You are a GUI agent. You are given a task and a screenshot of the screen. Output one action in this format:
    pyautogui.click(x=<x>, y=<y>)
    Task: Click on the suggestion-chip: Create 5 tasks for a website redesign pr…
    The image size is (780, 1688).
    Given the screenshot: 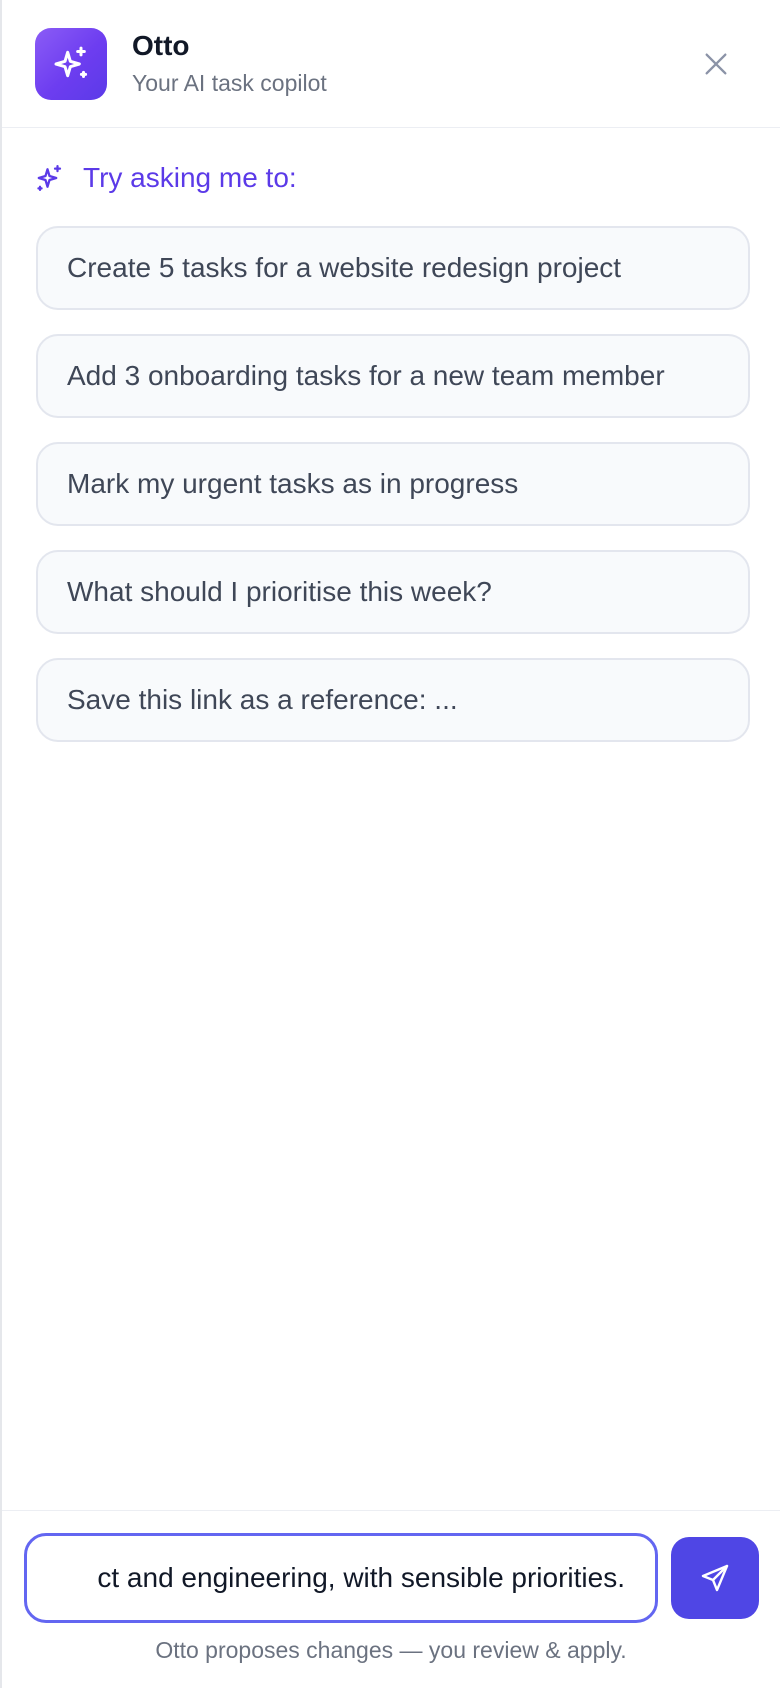 What is the action you would take?
    pyautogui.click(x=393, y=268)
    